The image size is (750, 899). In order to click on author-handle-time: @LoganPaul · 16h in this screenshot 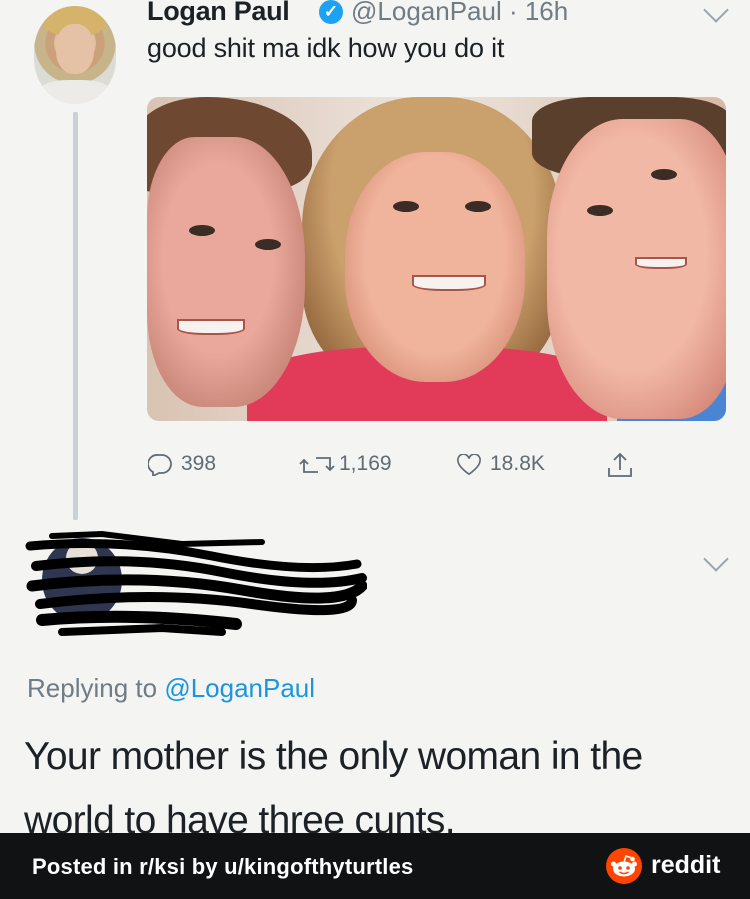, I will do `click(459, 13)`.